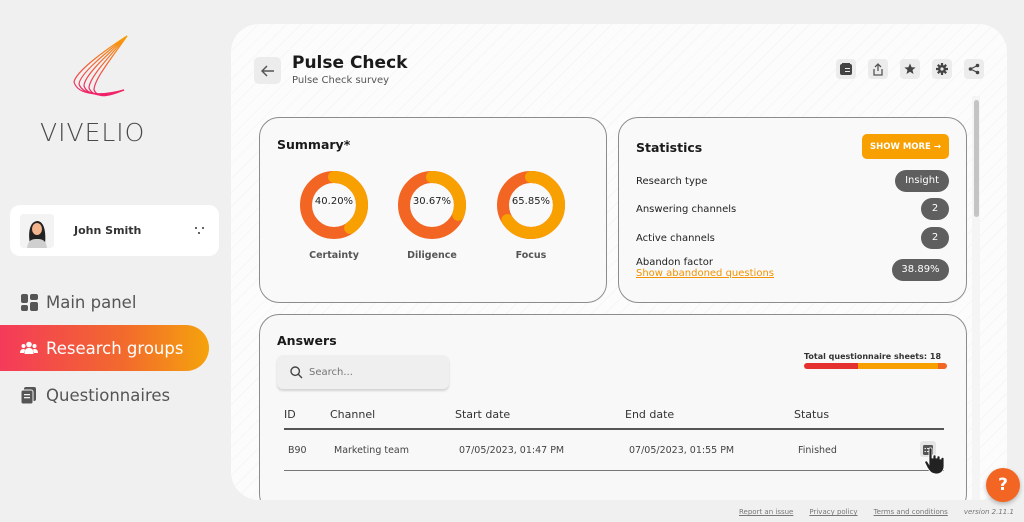  I want to click on report-icon, so click(846, 69).